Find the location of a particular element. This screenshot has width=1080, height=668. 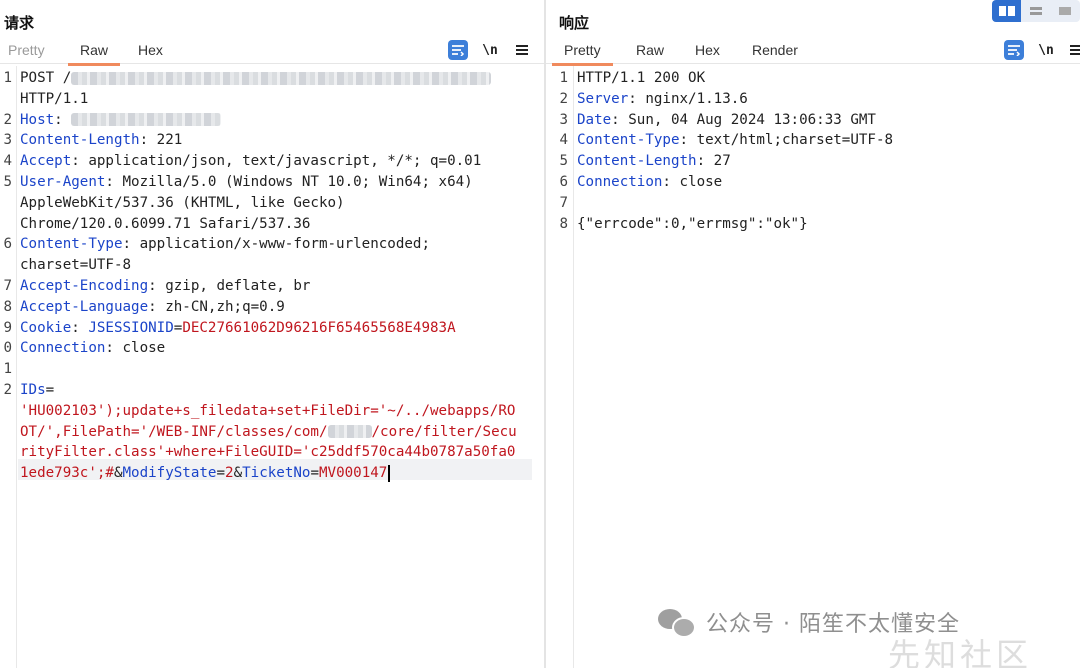

code-text: : gzip, deflate, br is located at coordinates (229, 286).